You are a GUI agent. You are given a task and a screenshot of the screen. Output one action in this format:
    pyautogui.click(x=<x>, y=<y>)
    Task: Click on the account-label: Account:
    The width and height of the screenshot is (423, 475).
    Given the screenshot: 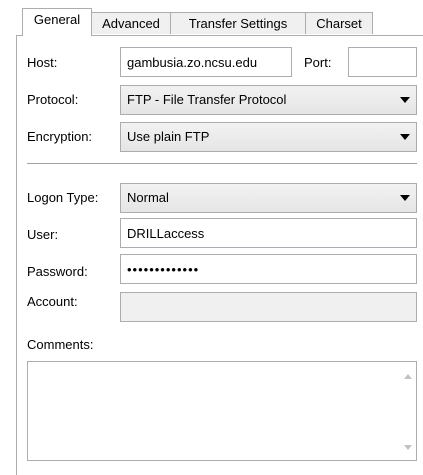 What is the action you would take?
    pyautogui.click(x=52, y=301)
    